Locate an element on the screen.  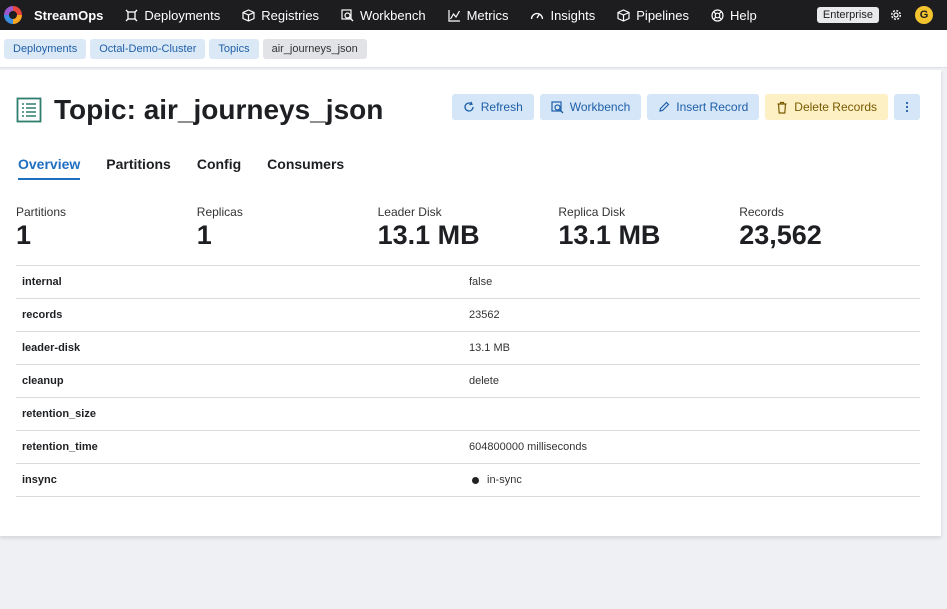
nav-item-metrics: Metrics is located at coordinates (478, 15).